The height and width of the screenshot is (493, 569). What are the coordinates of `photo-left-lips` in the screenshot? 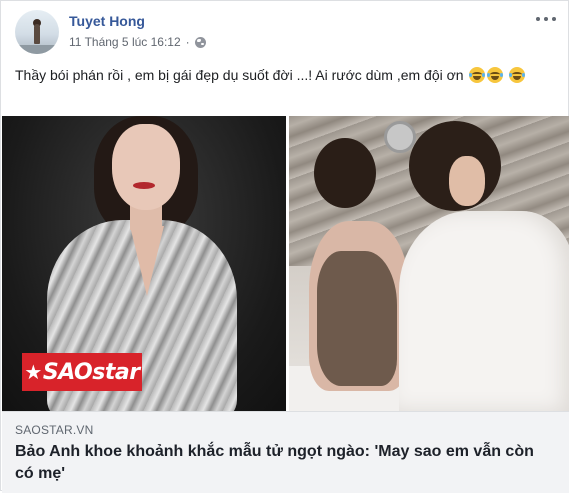 It's located at (144, 185).